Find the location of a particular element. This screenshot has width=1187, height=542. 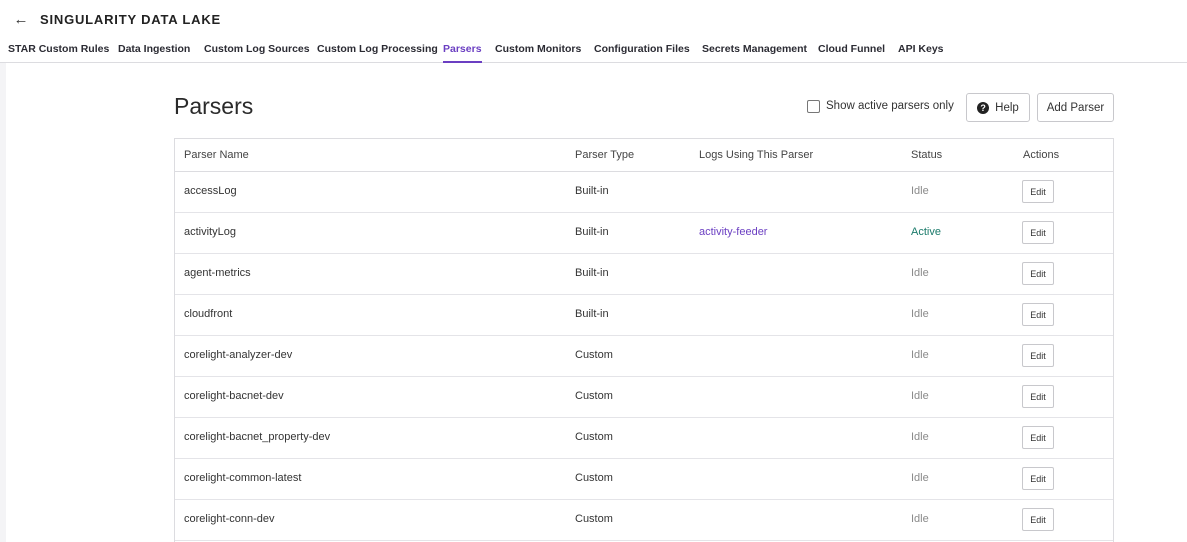

table-row: accessLog Built-in Idle Edit is located at coordinates (644, 192).